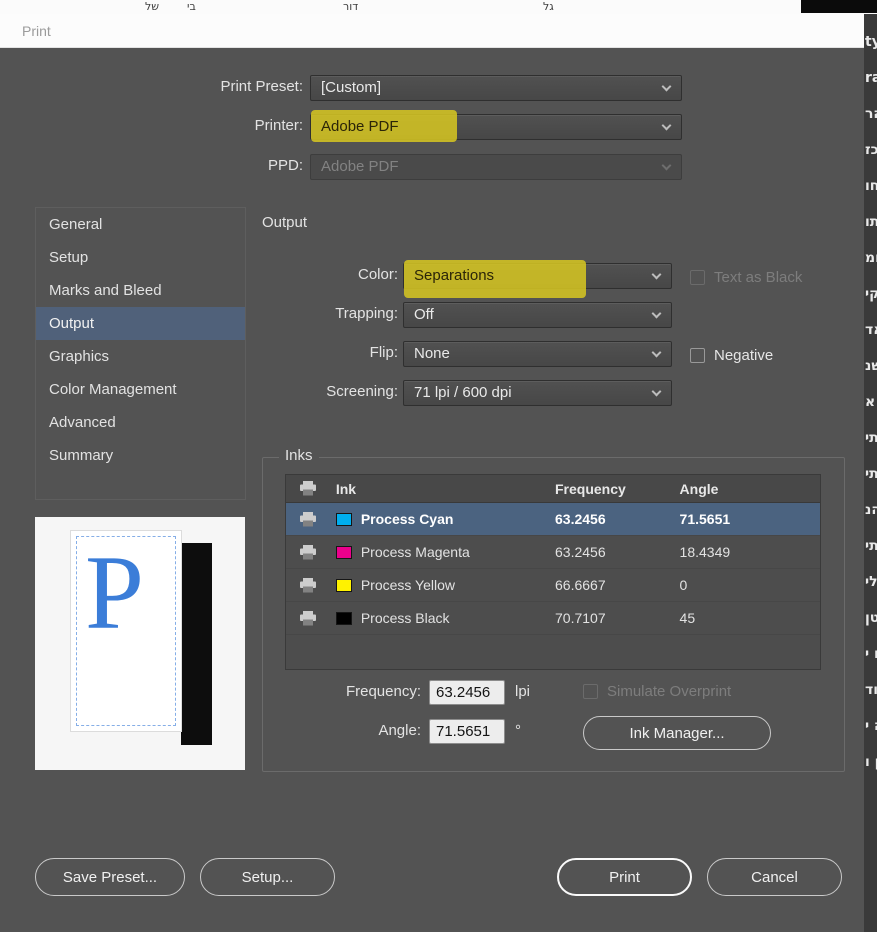 Image resolution: width=877 pixels, height=932 pixels. Describe the element at coordinates (191, 6) in the screenshot. I see `background-text-fragment: בי` at that location.